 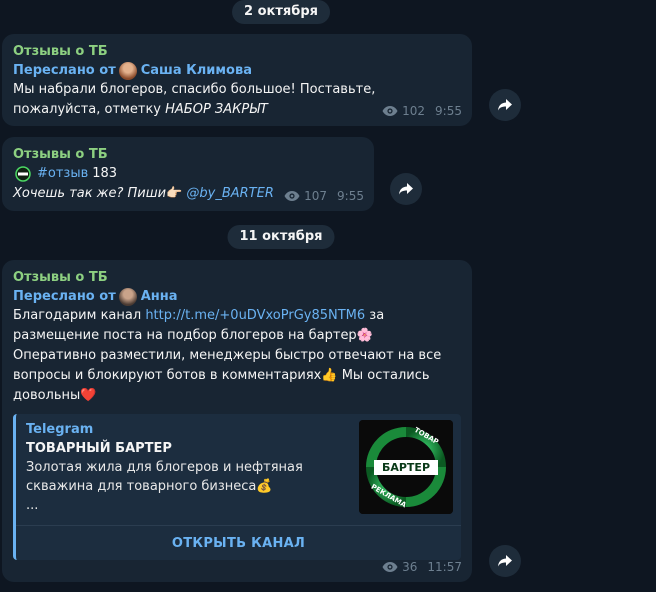 I want to click on message-text-italic: НАБОР ЗАКРЫТ, so click(x=216, y=109).